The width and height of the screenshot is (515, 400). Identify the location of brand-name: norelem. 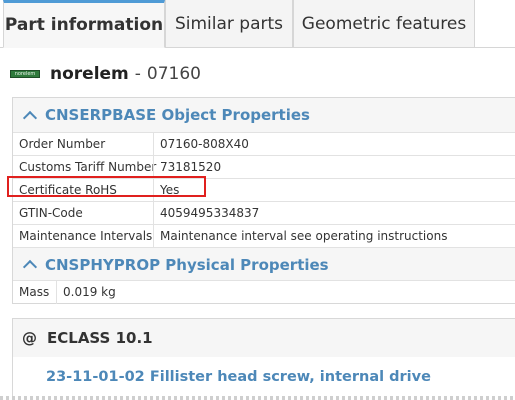
(89, 74).